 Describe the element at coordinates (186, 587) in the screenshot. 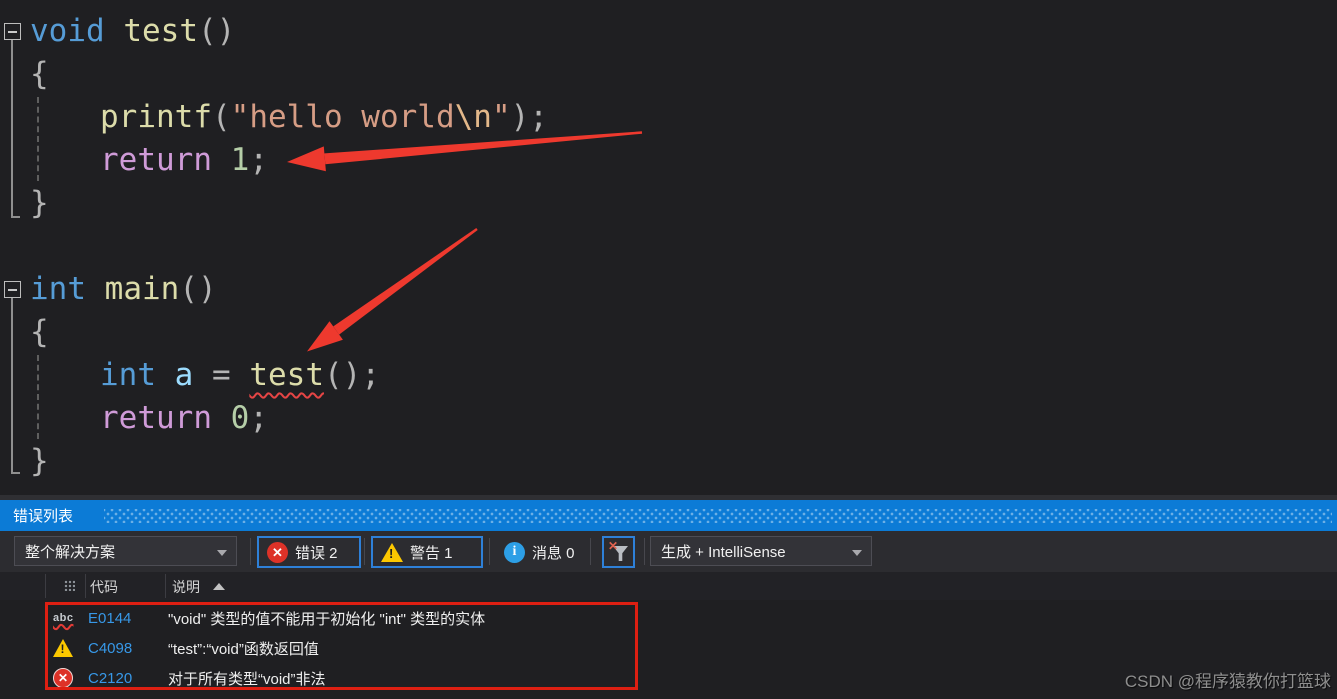

I see `column-header-description: 说明` at that location.